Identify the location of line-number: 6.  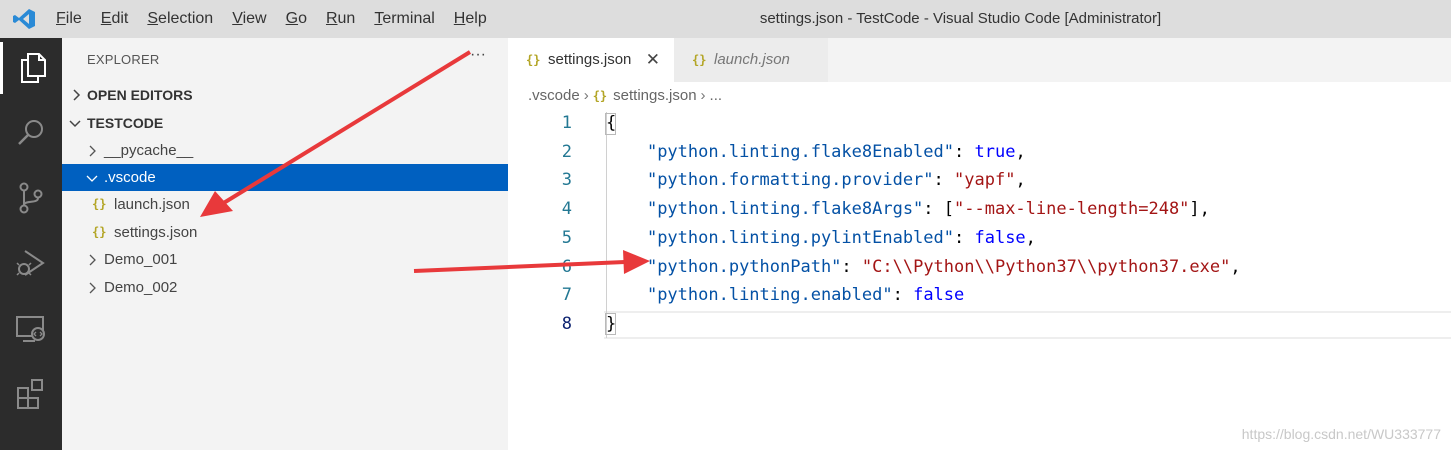
(566, 267).